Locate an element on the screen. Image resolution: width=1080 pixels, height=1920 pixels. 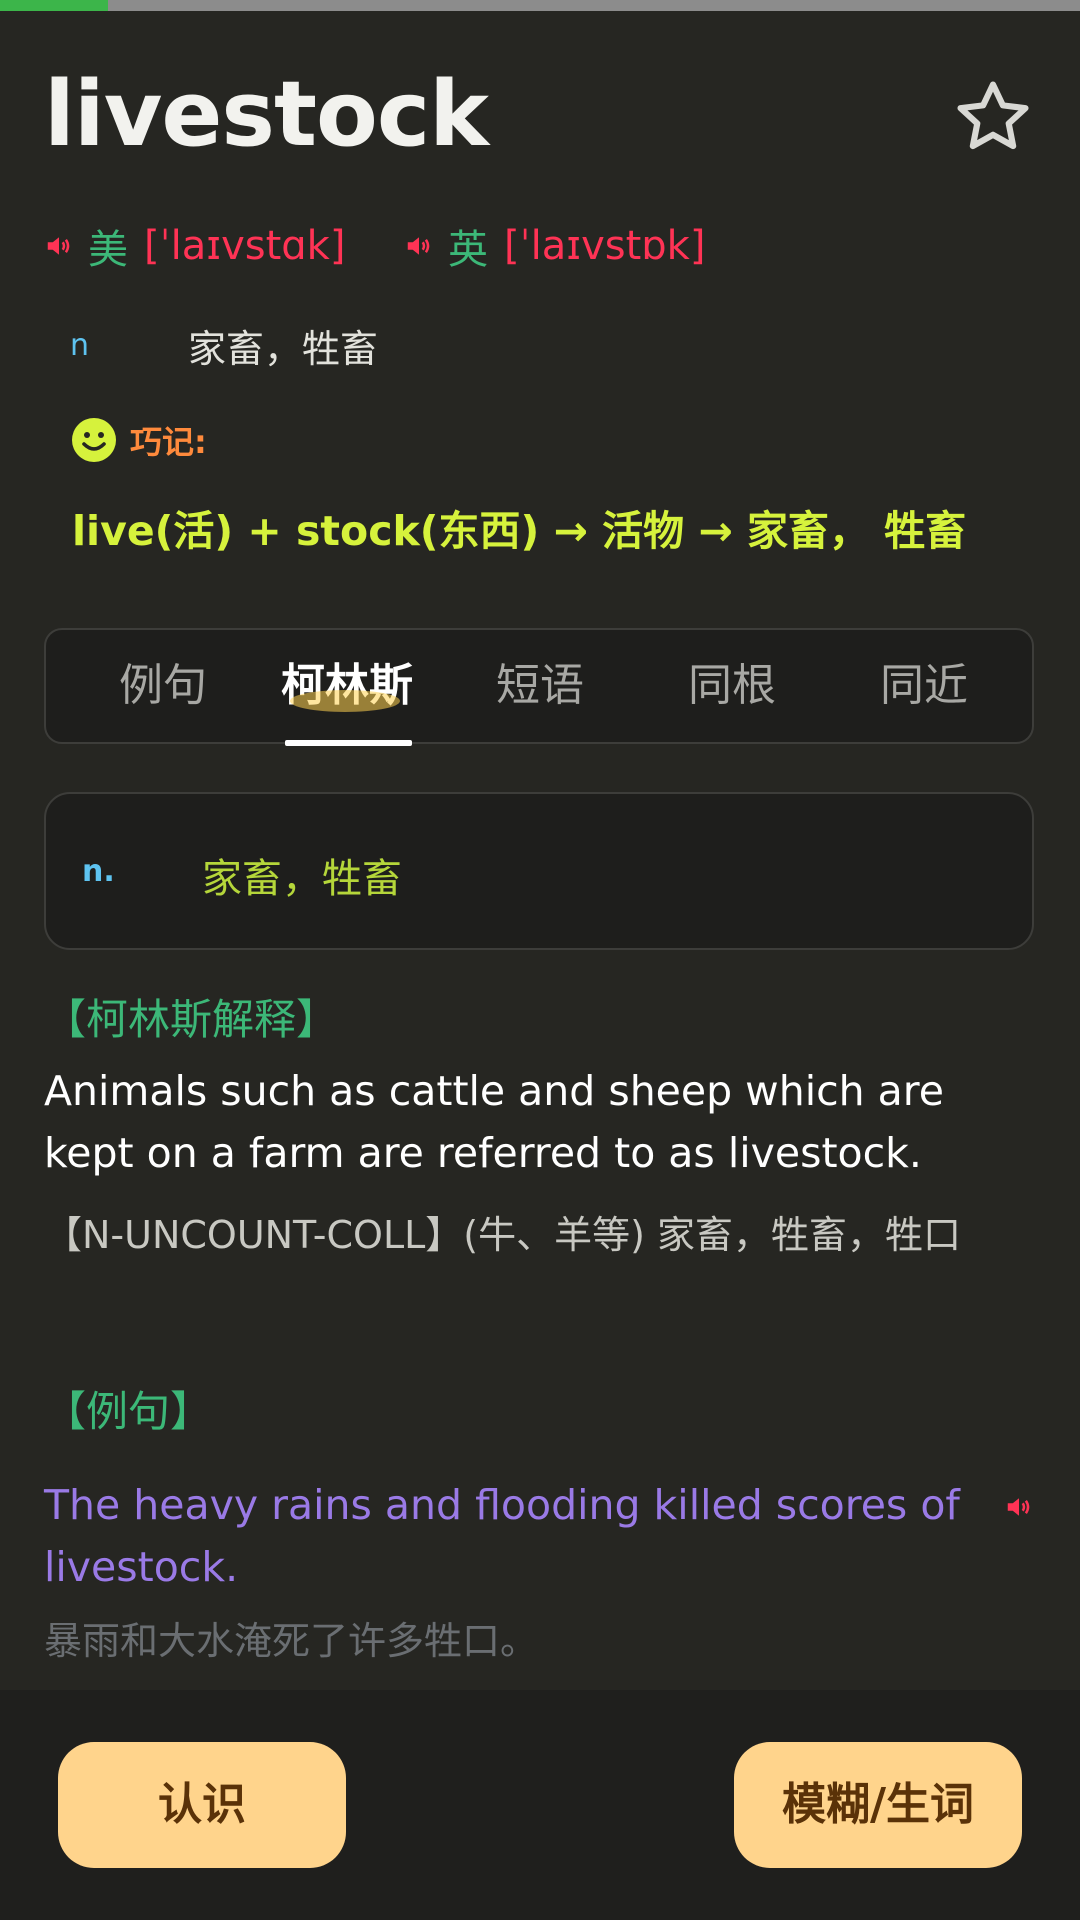
tab-active-glow is located at coordinates (345, 701).